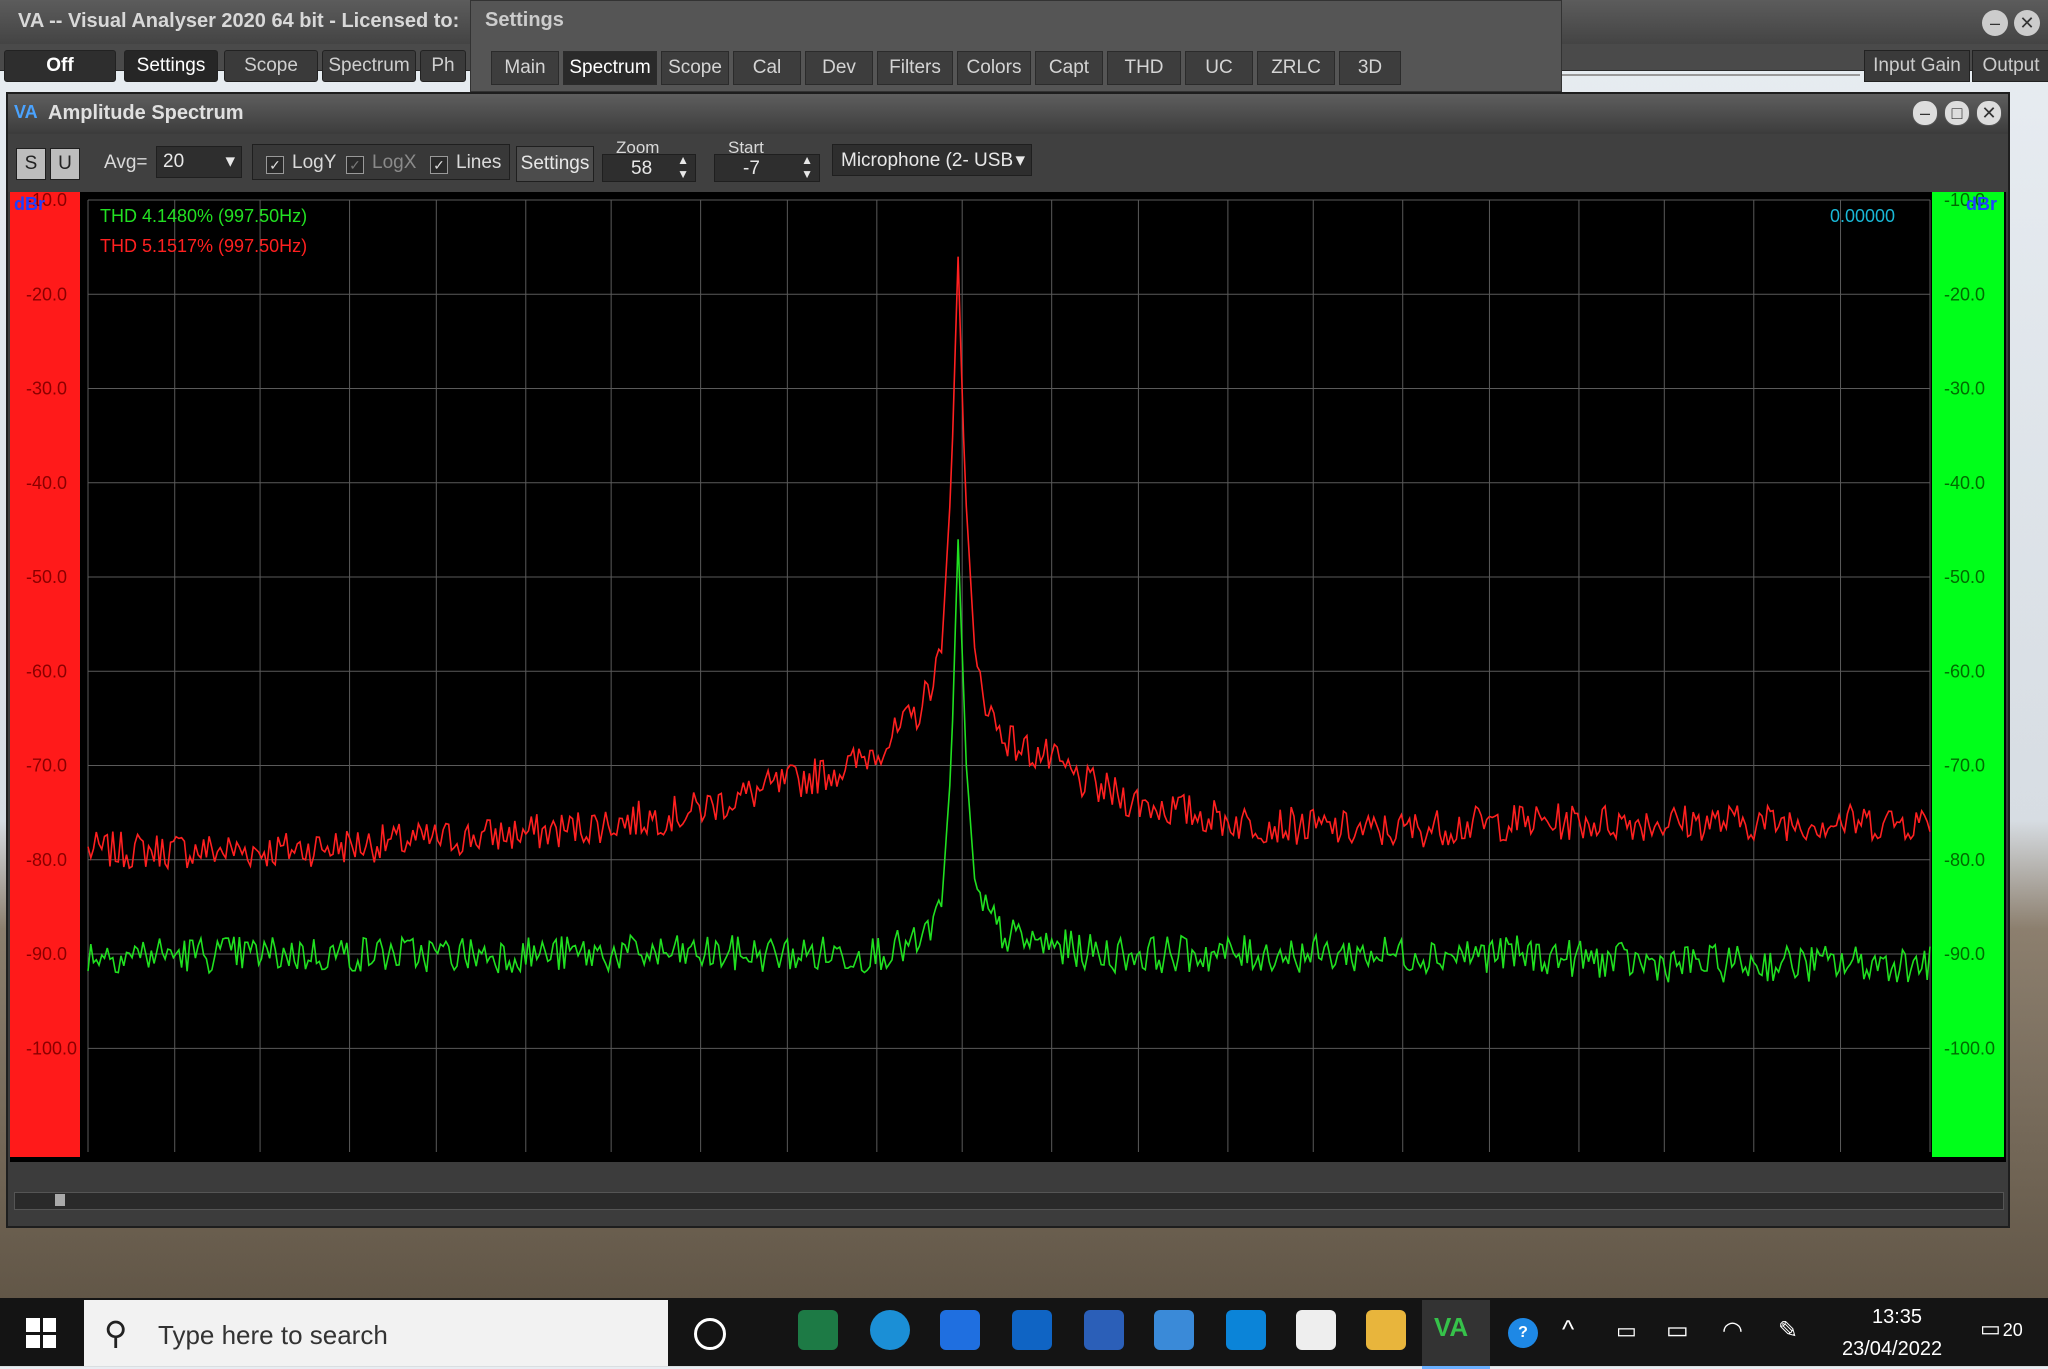 The image size is (2048, 1369). Describe the element at coordinates (1219, 68) in the screenshot. I see `settings-tab: UC` at that location.